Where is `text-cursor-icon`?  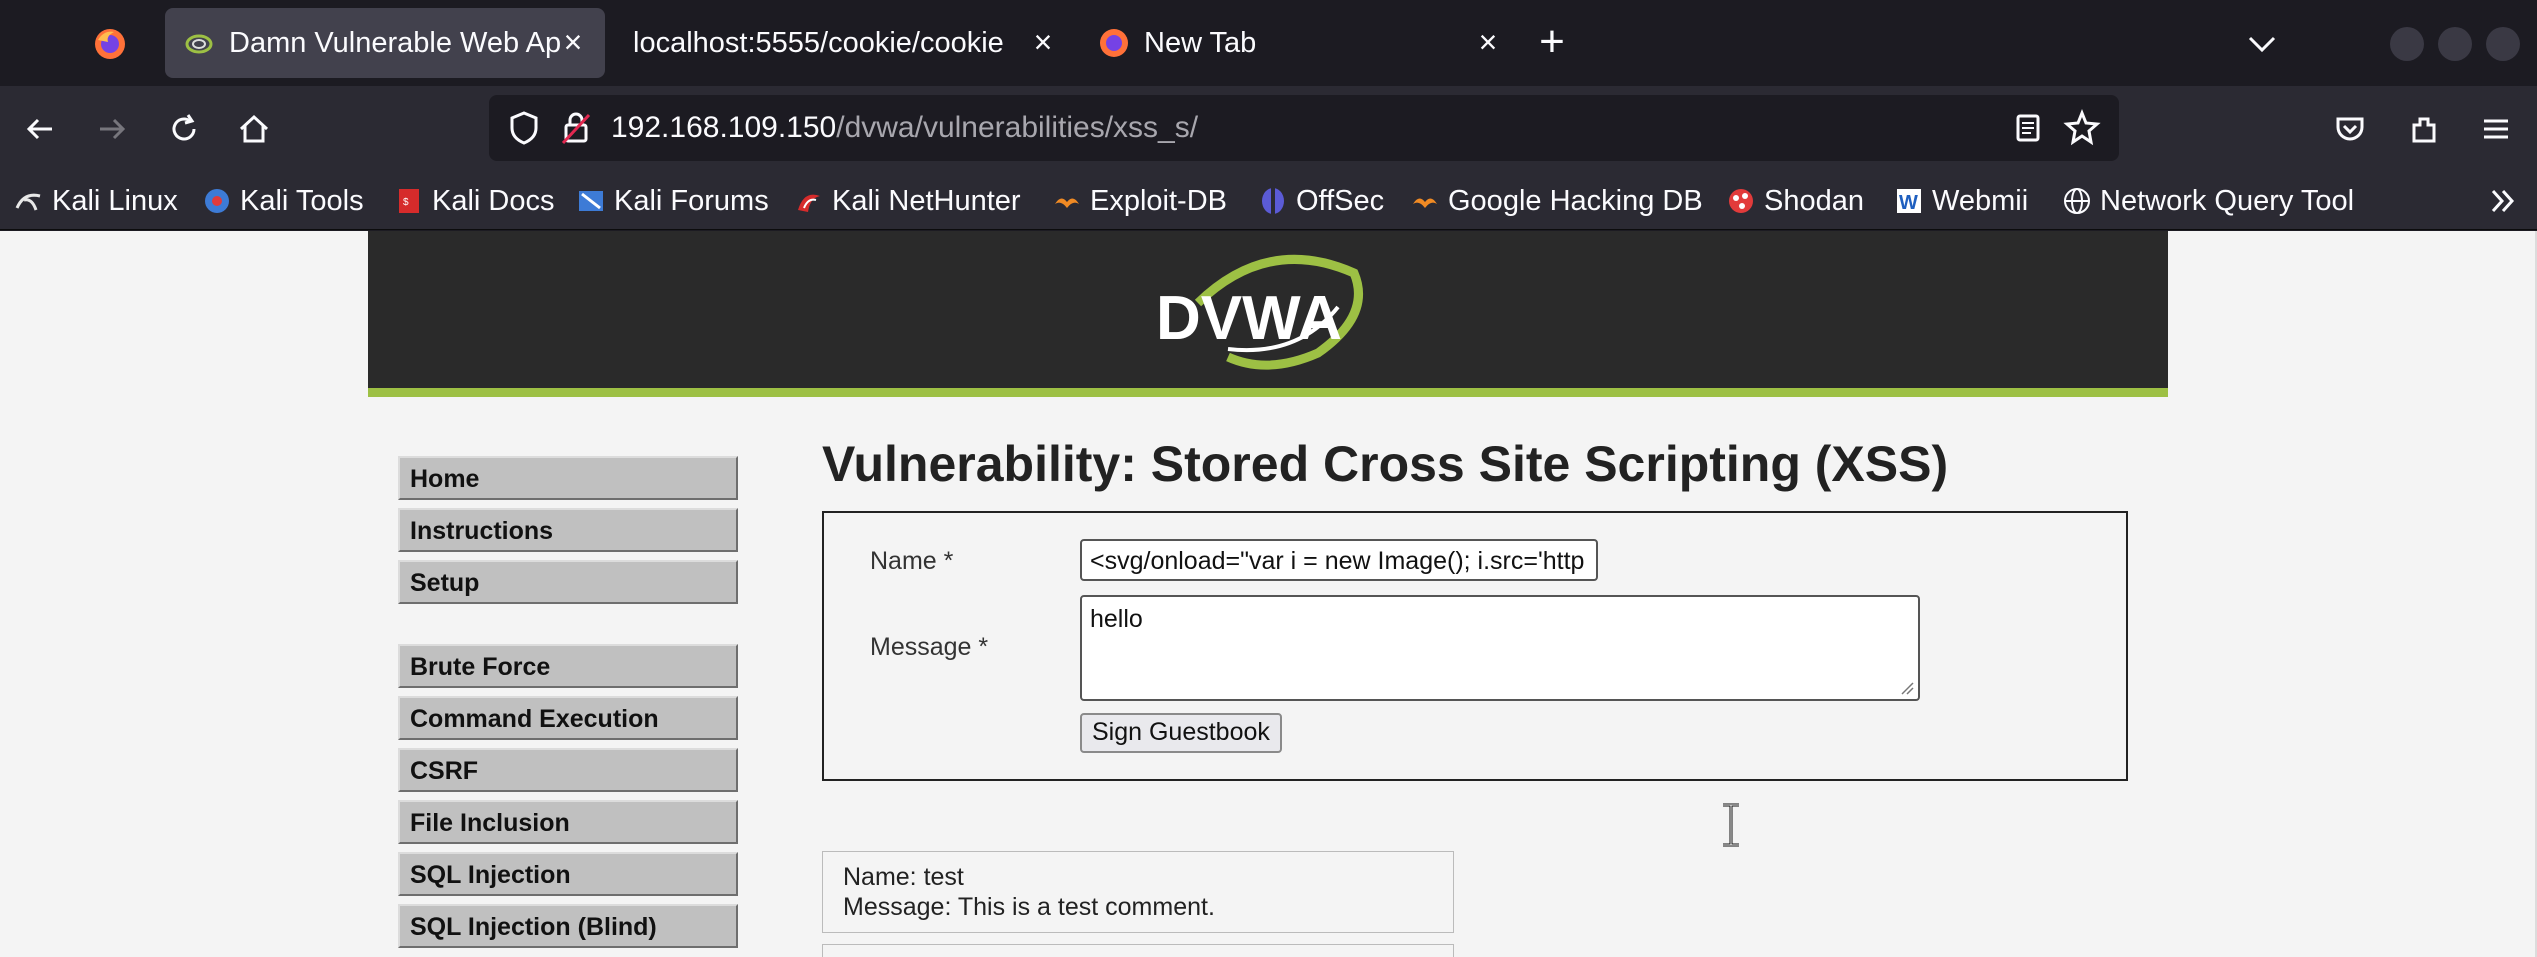 text-cursor-icon is located at coordinates (1731, 825).